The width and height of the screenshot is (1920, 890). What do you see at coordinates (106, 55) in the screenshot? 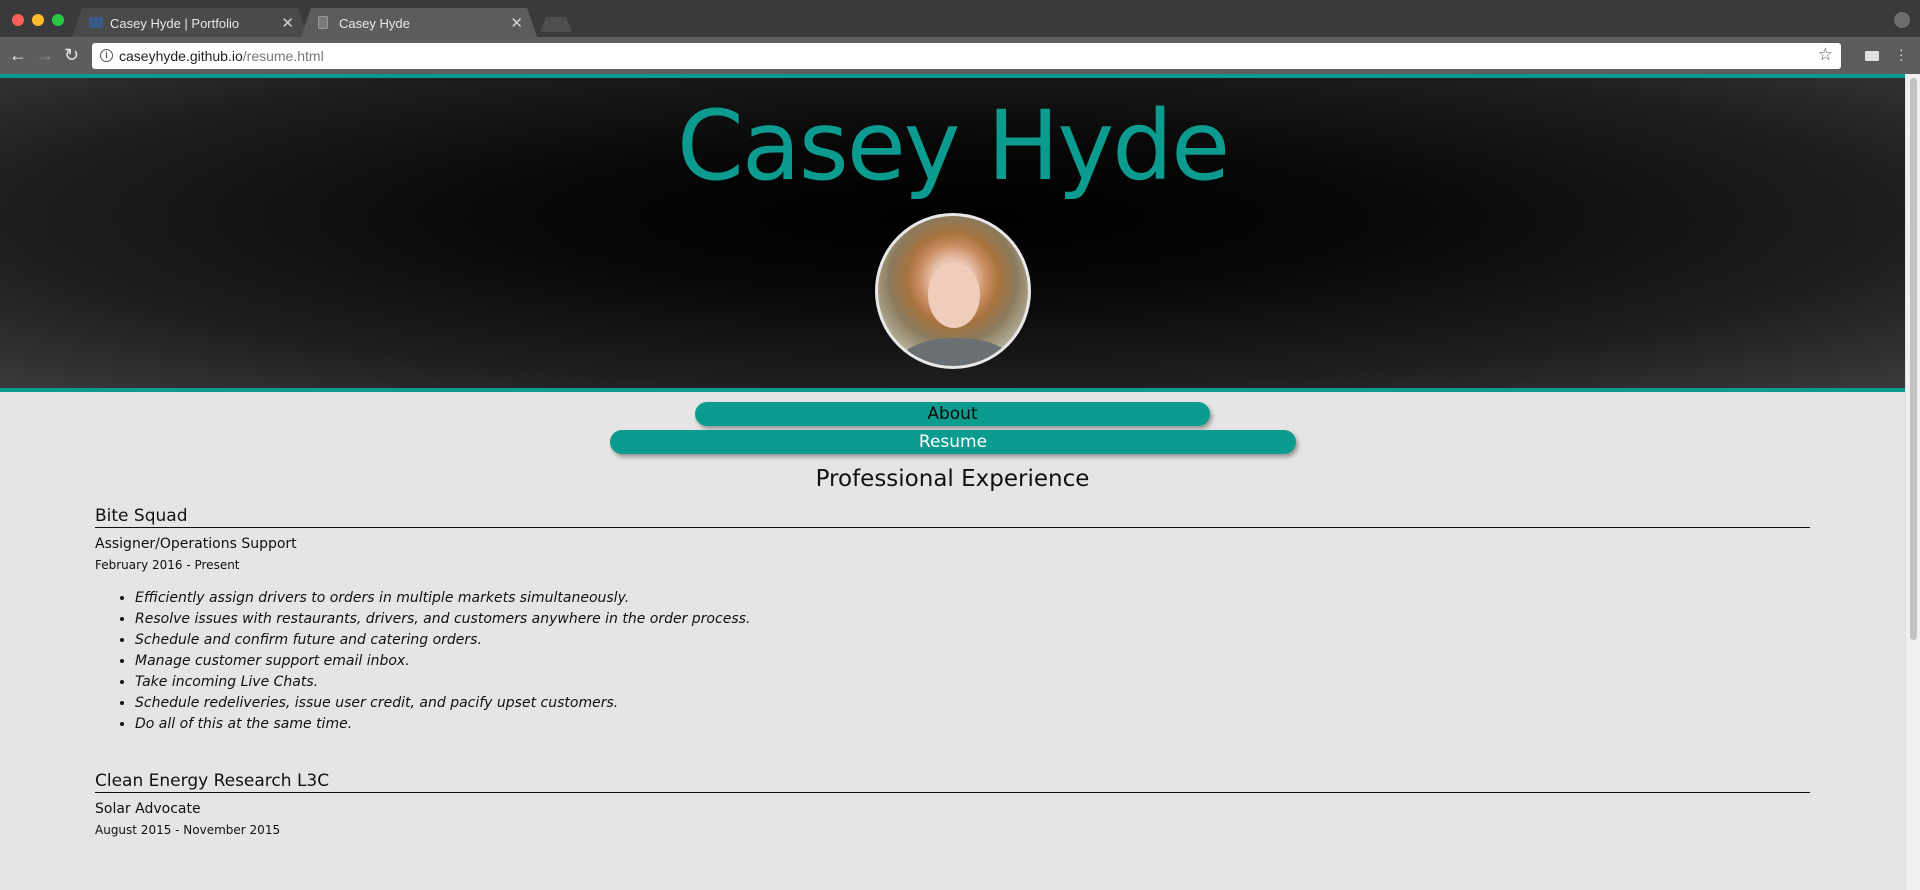
I see `info-icon: i` at bounding box center [106, 55].